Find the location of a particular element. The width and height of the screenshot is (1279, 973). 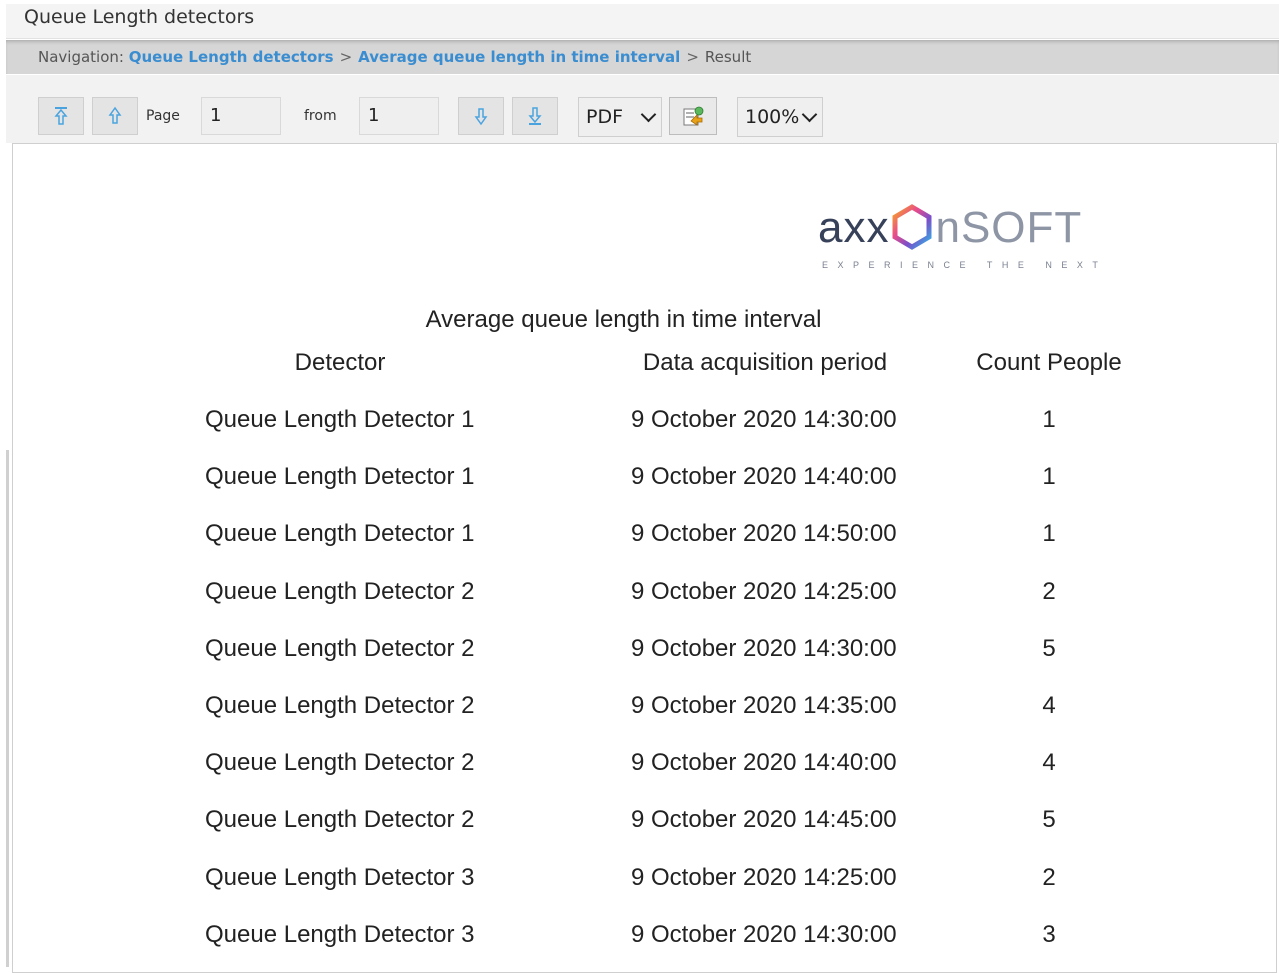

column-header-count: Count People is located at coordinates (1049, 362).